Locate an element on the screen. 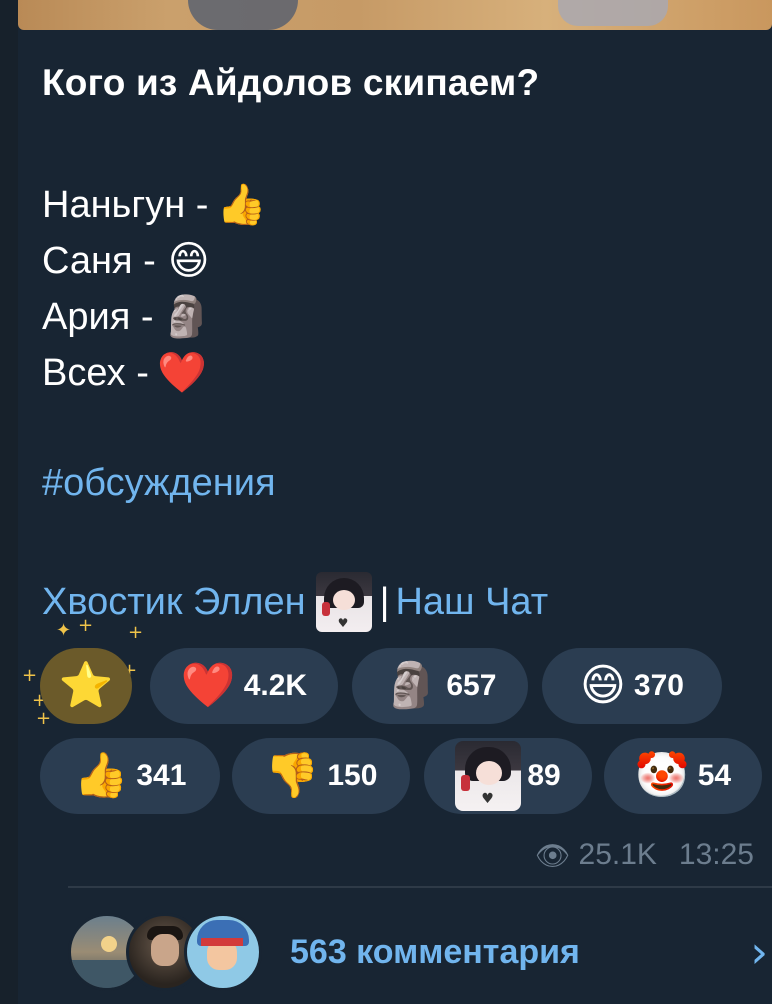 Image resolution: width=772 pixels, height=1004 pixels. post-photo is located at coordinates (395, 15).